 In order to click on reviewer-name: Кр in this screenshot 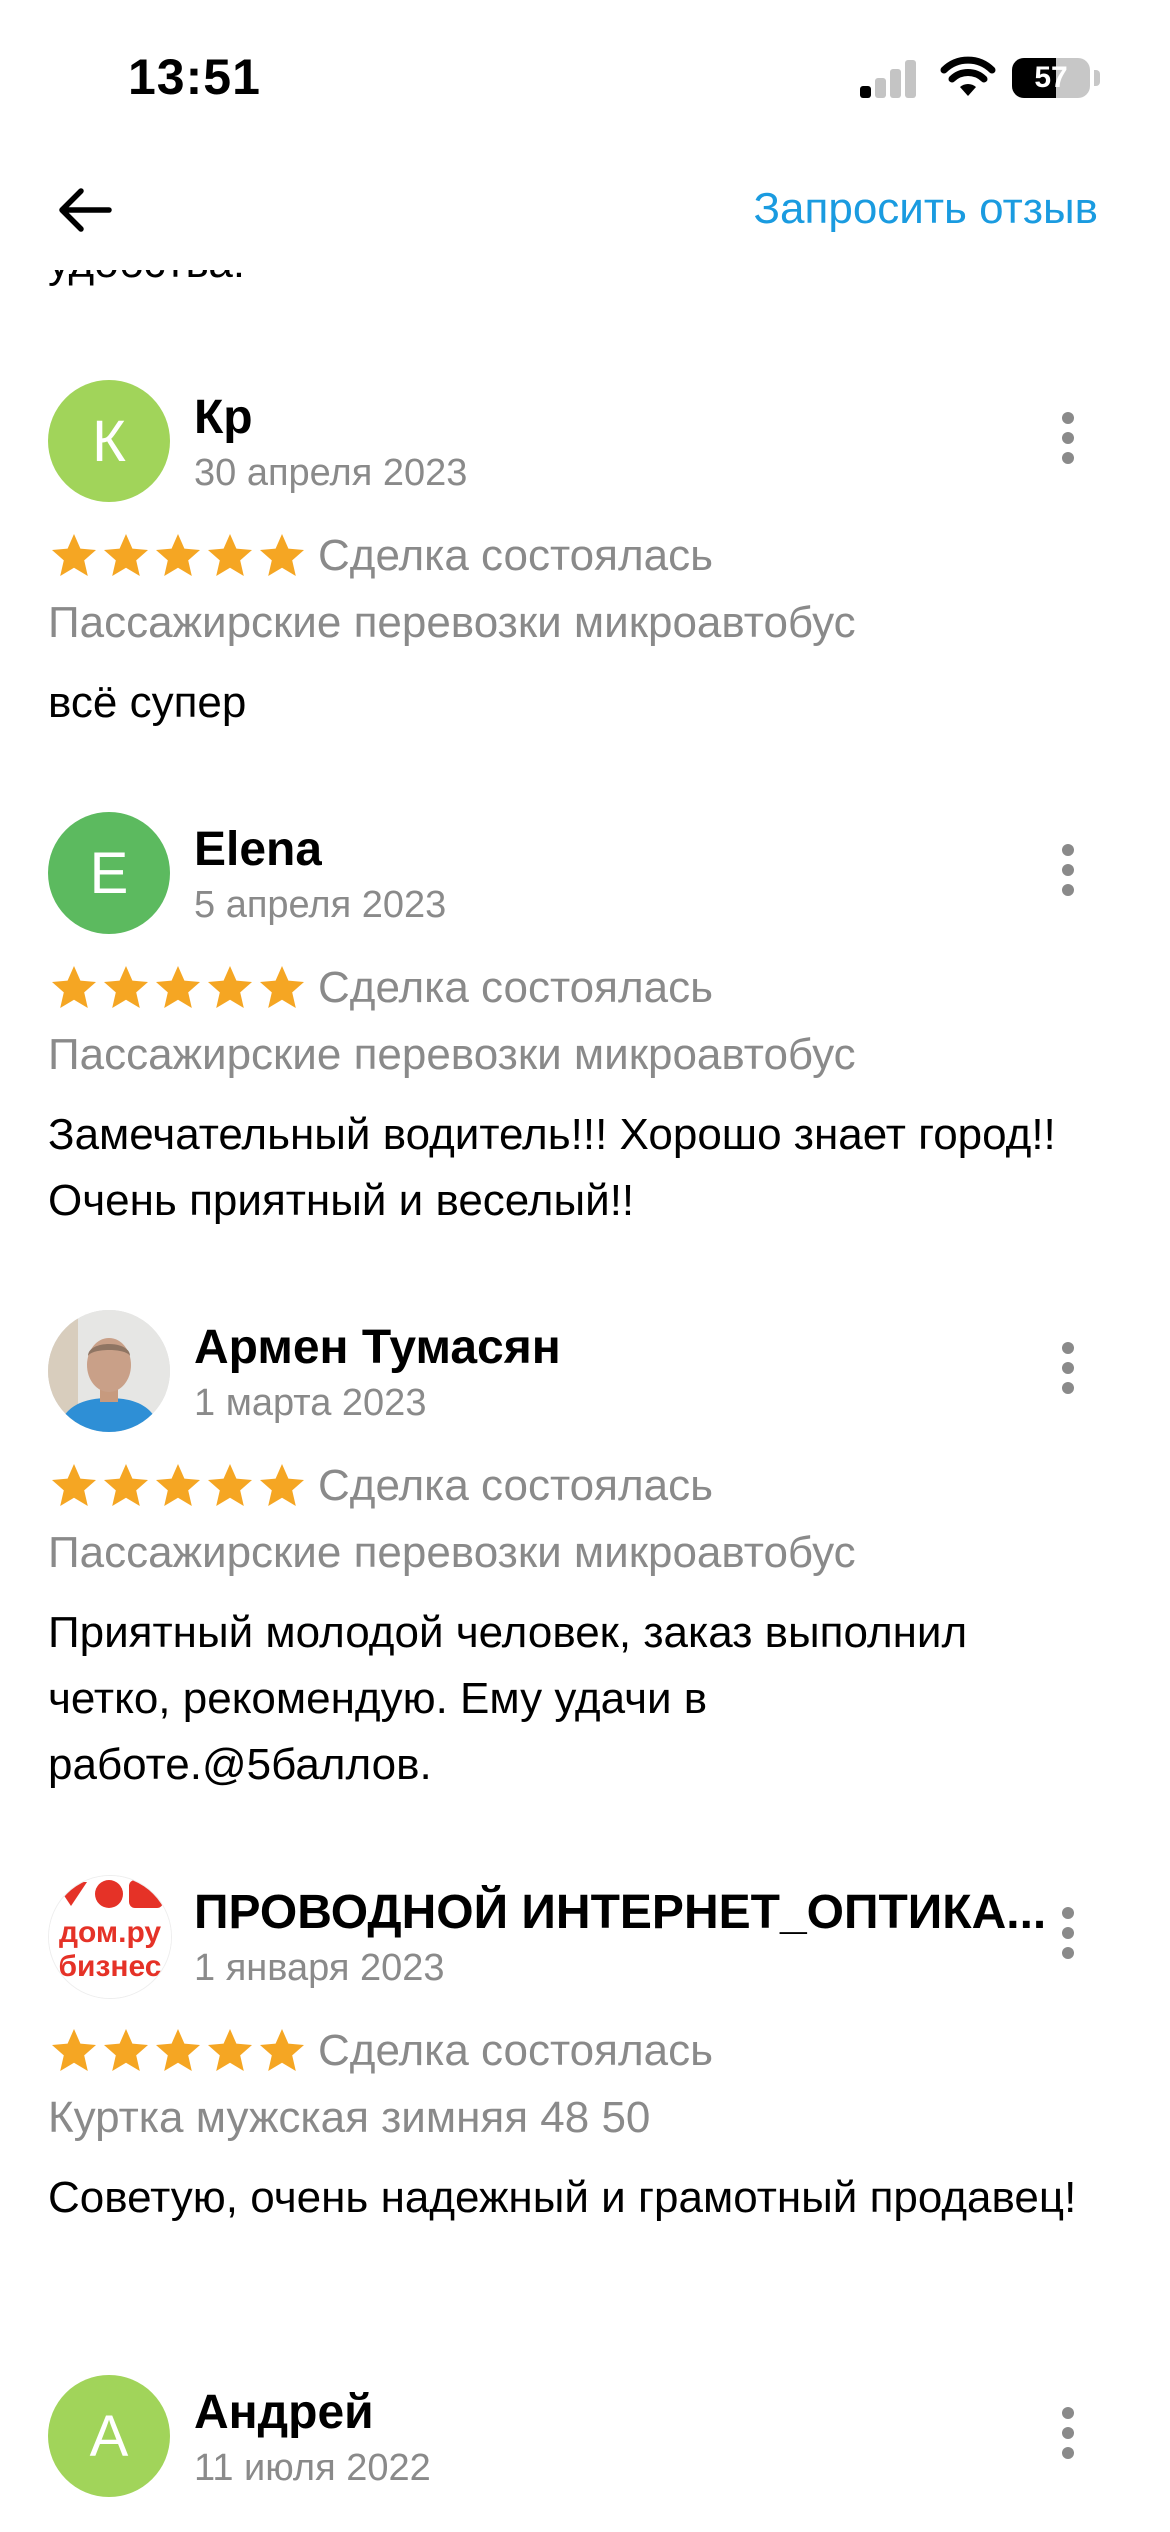, I will do `click(223, 417)`.